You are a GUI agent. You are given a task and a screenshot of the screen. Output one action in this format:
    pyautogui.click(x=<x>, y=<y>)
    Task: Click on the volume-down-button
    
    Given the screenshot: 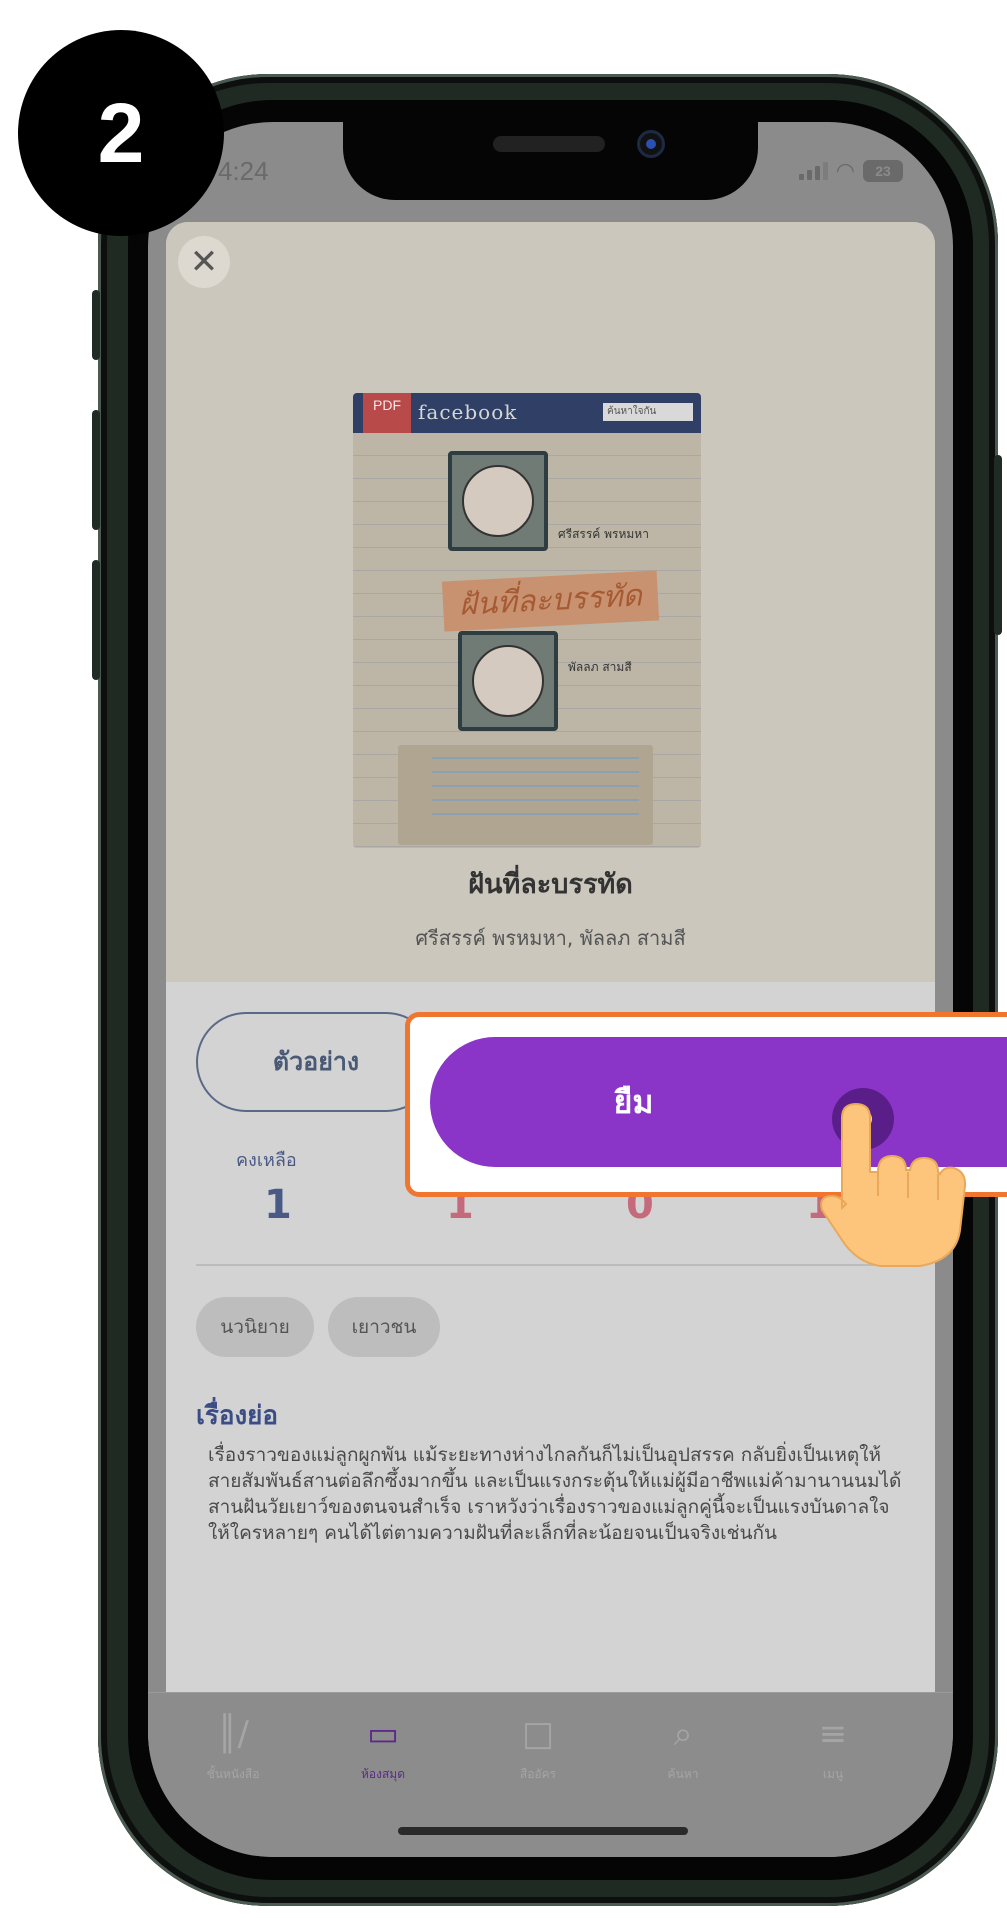 What is the action you would take?
    pyautogui.click(x=96, y=620)
    